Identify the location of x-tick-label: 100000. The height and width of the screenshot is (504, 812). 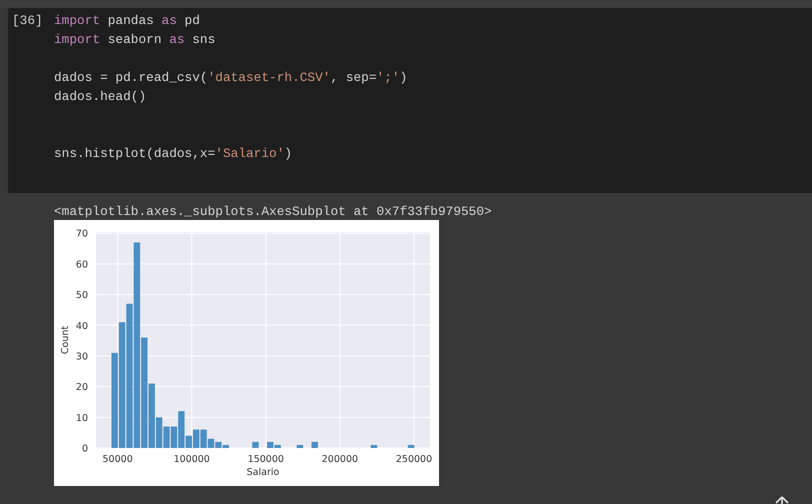
(192, 459).